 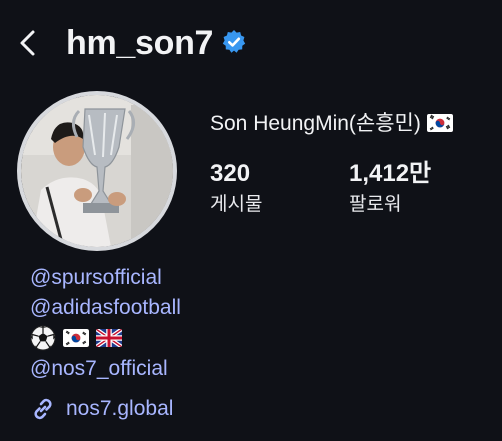 I want to click on bio-emoji-row, so click(x=76, y=338).